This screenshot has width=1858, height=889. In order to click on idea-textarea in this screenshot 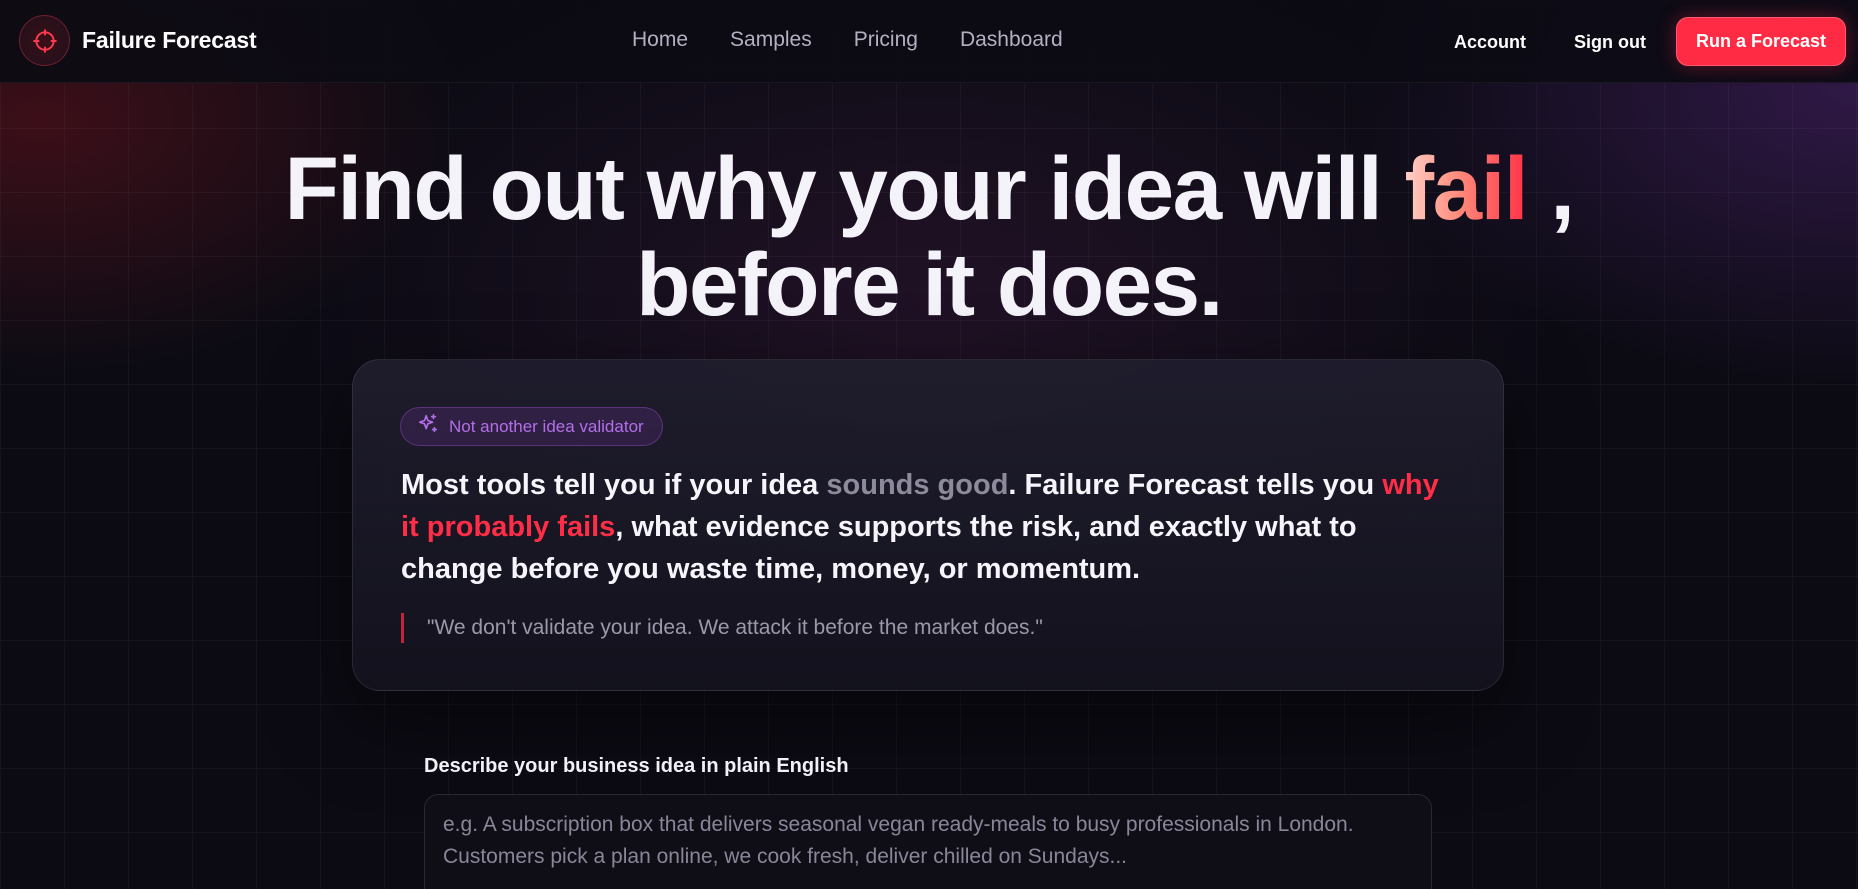, I will do `click(928, 841)`.